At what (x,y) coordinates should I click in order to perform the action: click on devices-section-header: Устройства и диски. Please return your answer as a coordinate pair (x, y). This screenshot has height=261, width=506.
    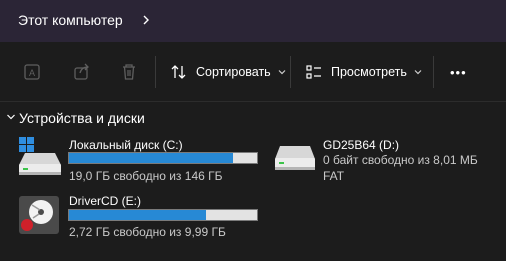
    Looking at the image, I should click on (253, 117).